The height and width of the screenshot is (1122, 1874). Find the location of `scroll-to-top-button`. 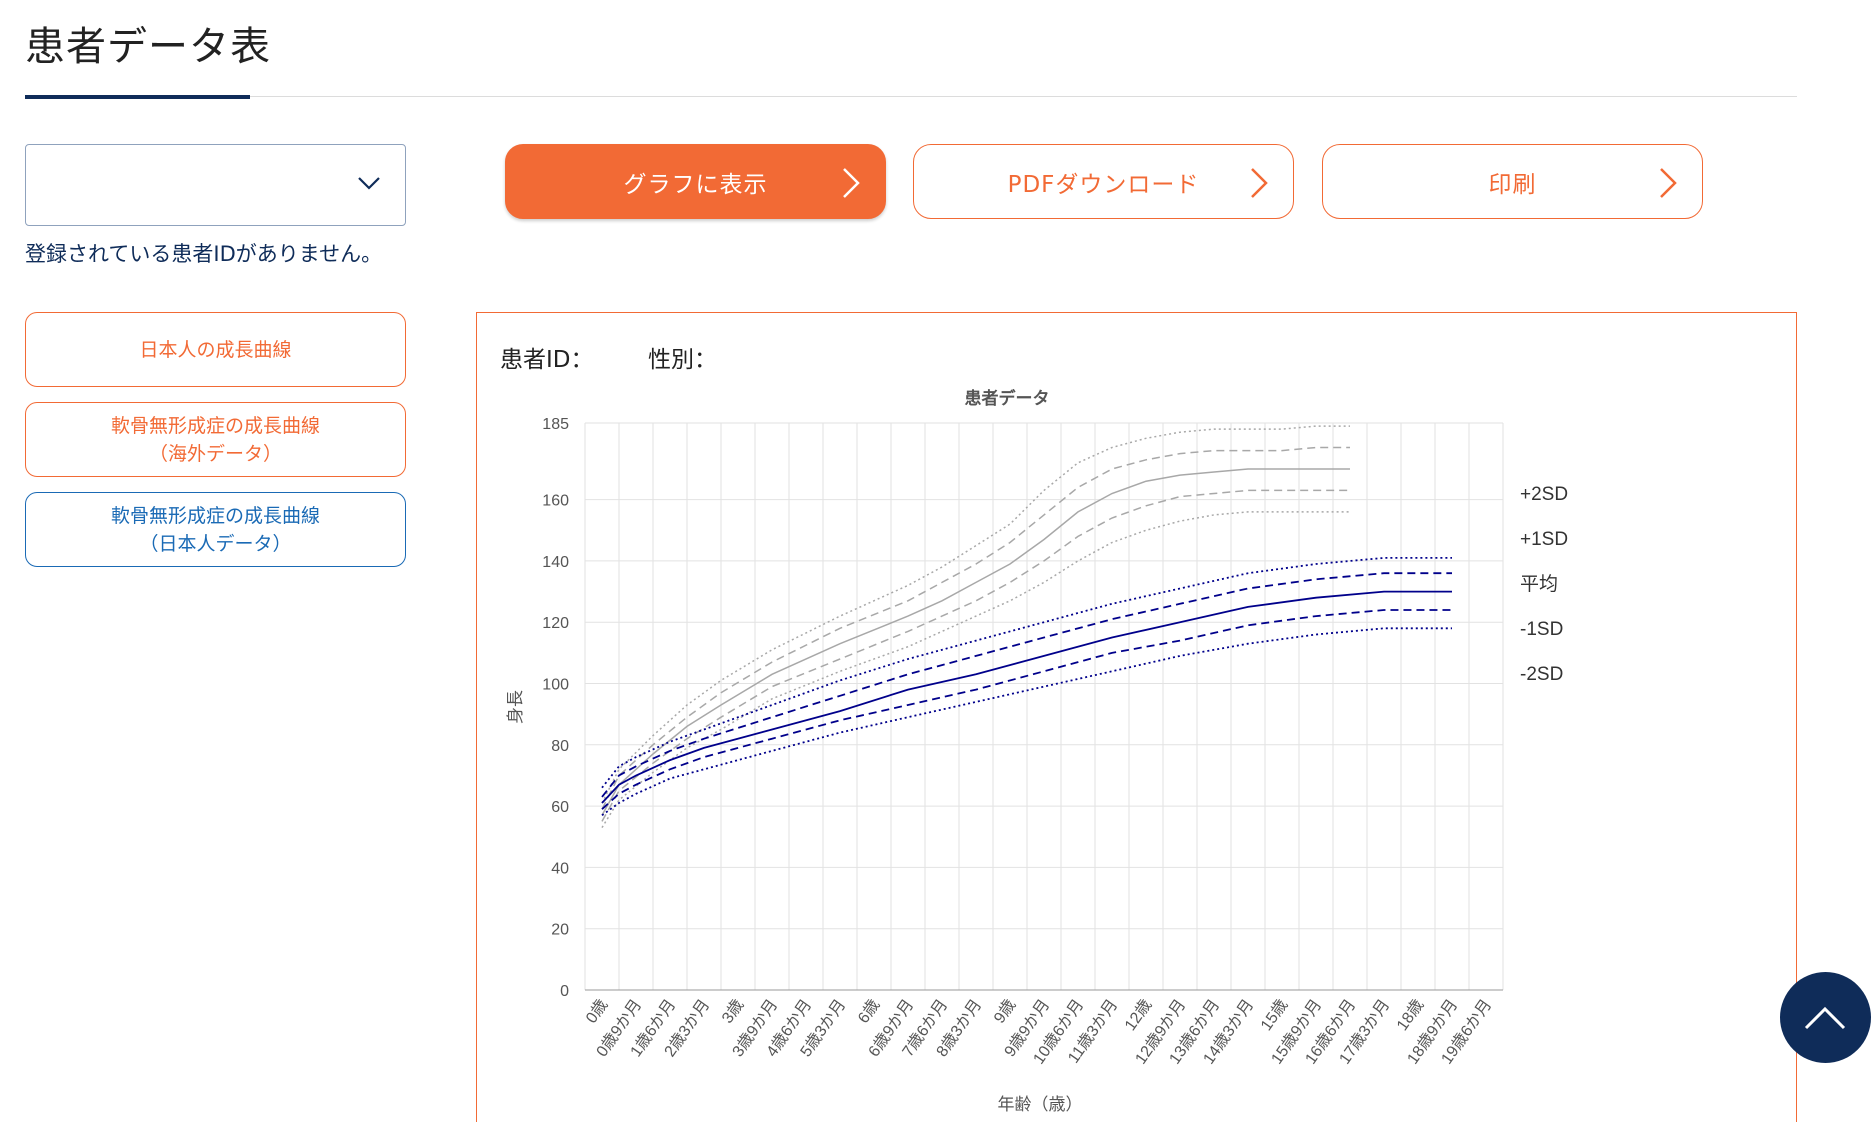

scroll-to-top-button is located at coordinates (1825, 1017).